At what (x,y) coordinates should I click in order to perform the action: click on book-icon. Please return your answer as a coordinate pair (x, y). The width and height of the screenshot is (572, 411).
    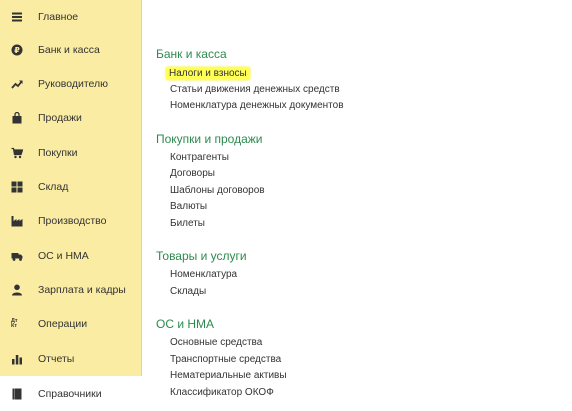
    Looking at the image, I should click on (17, 394).